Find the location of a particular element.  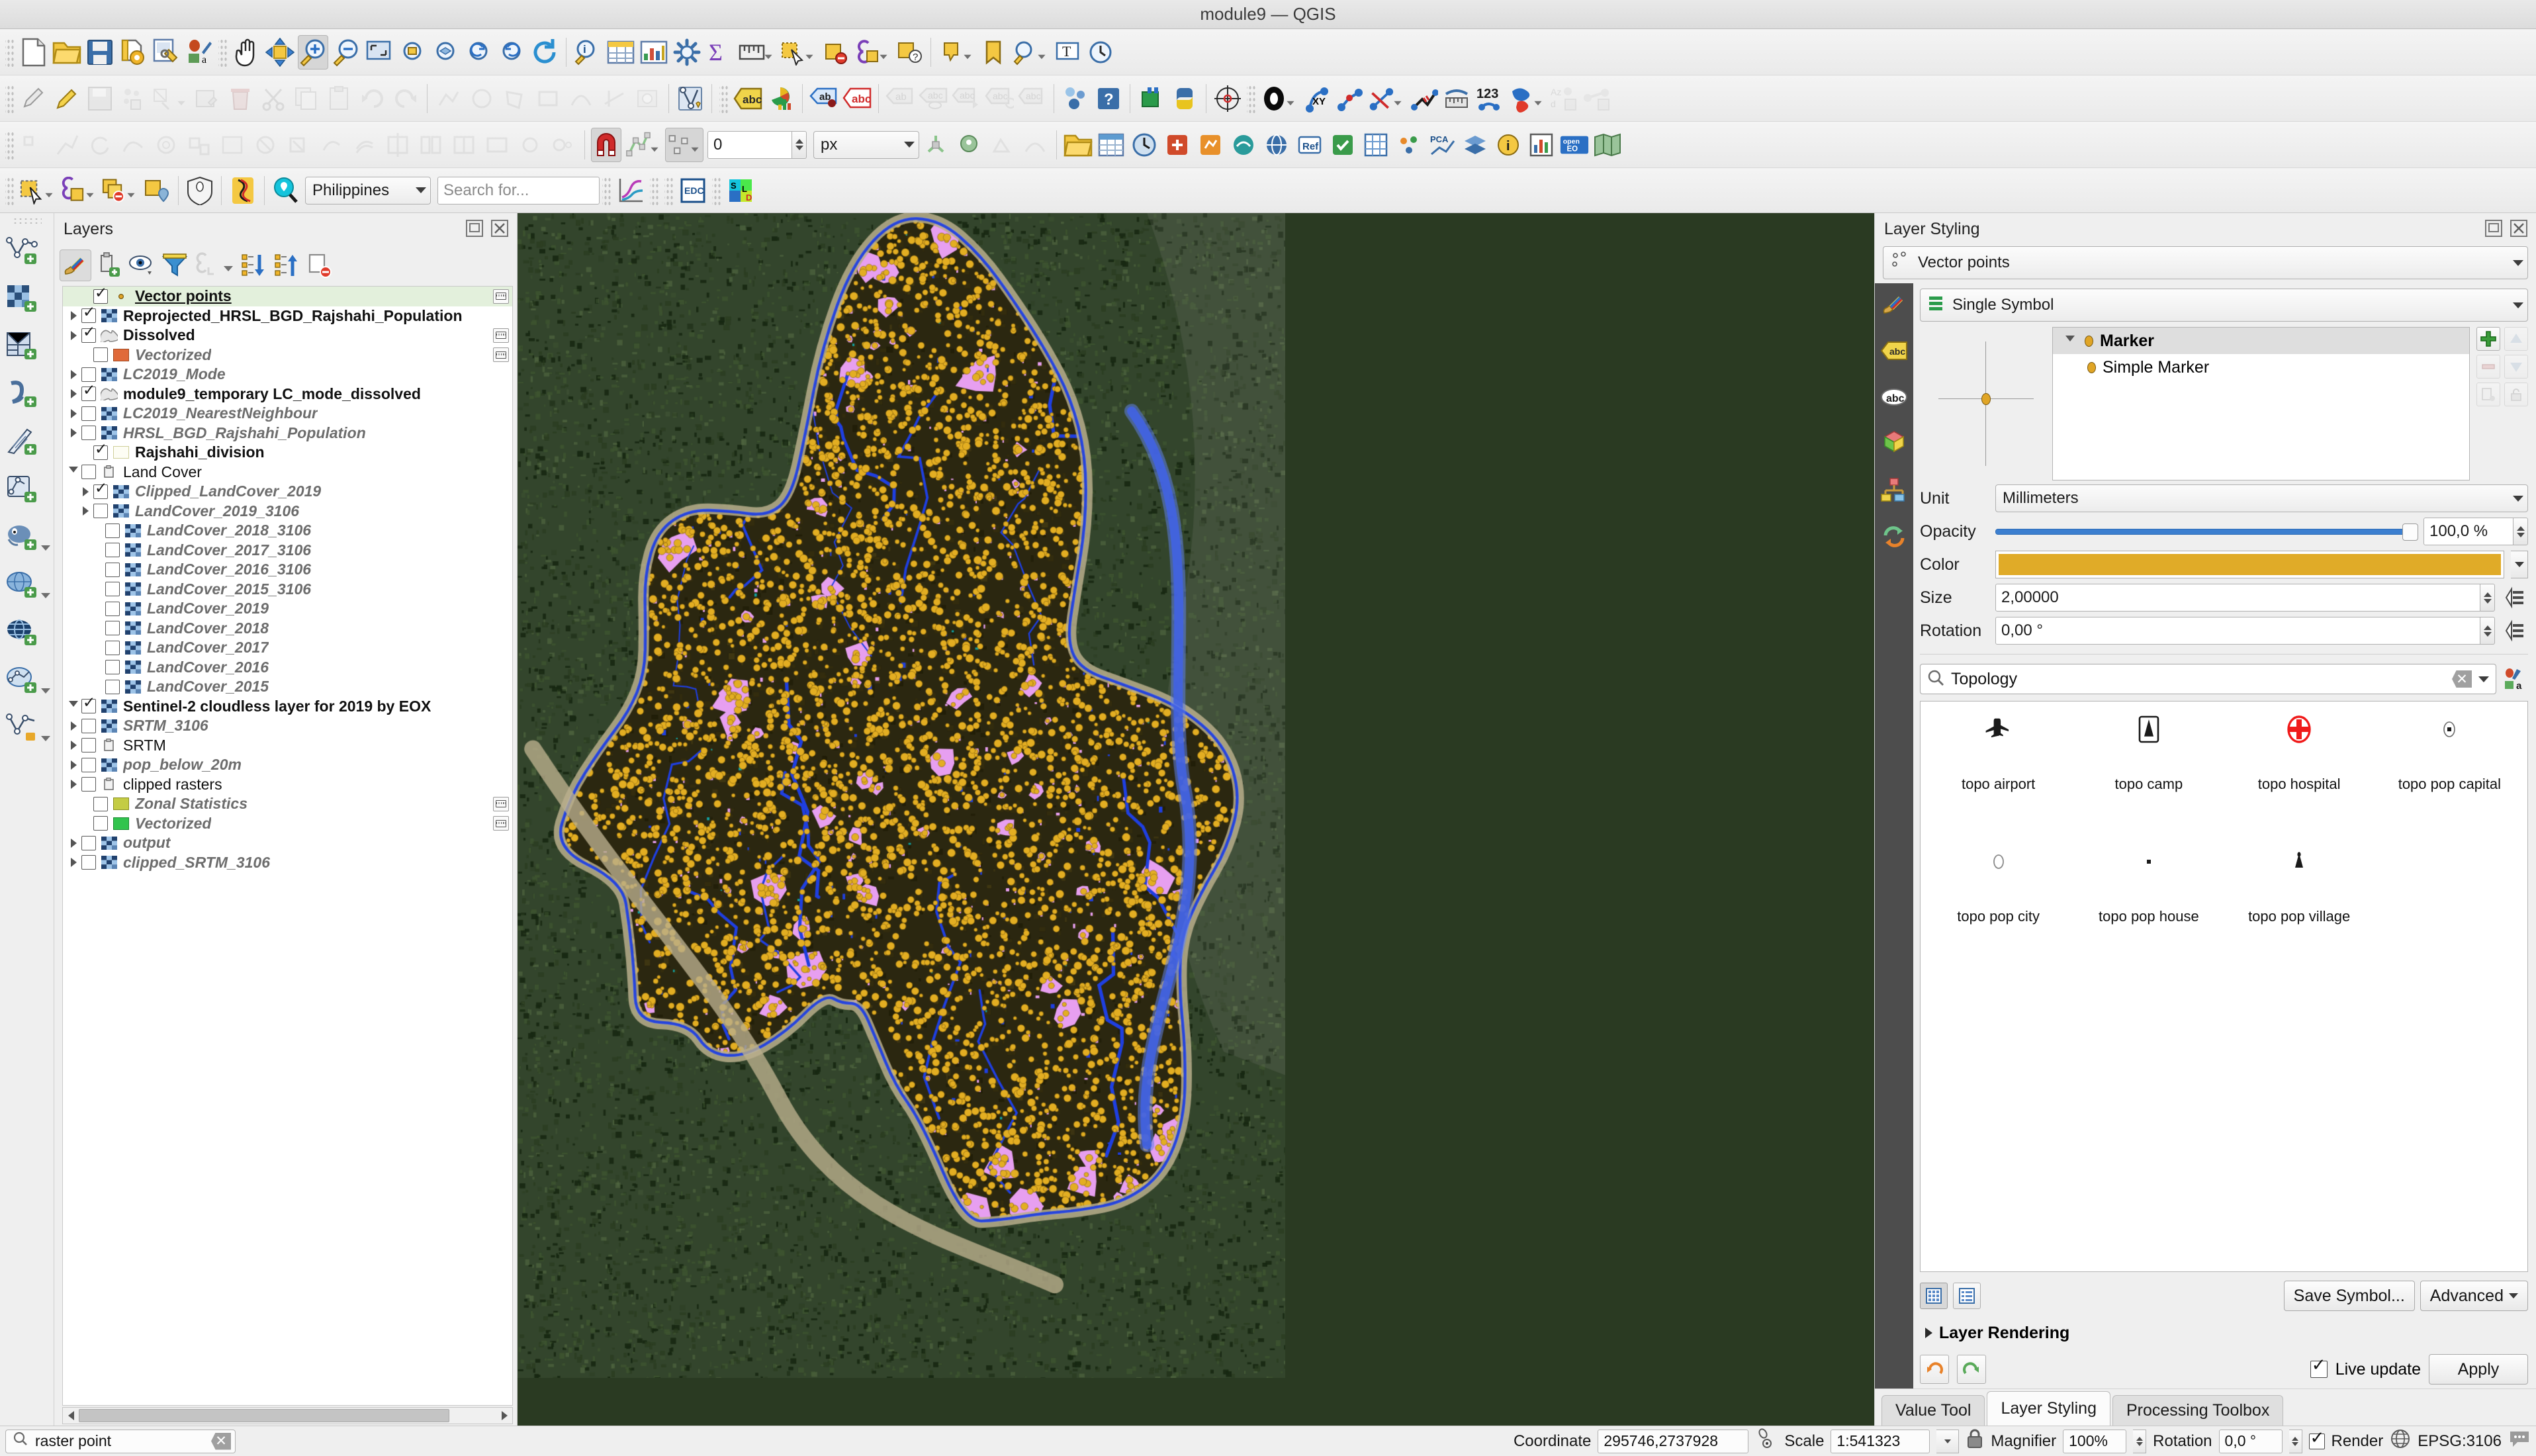

scroll-thumb is located at coordinates (264, 1416).